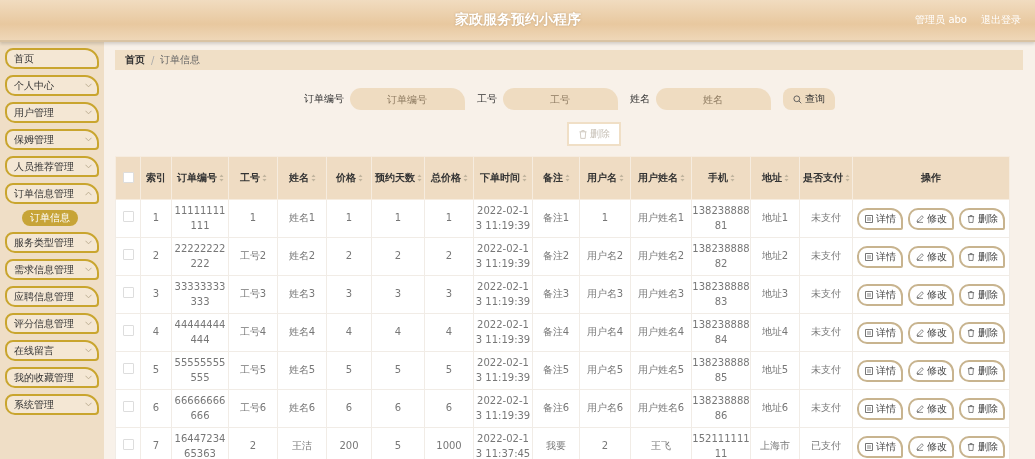 The width and height of the screenshot is (1035, 459). Describe the element at coordinates (407, 99) in the screenshot. I see `search-field: 订单编号` at that location.